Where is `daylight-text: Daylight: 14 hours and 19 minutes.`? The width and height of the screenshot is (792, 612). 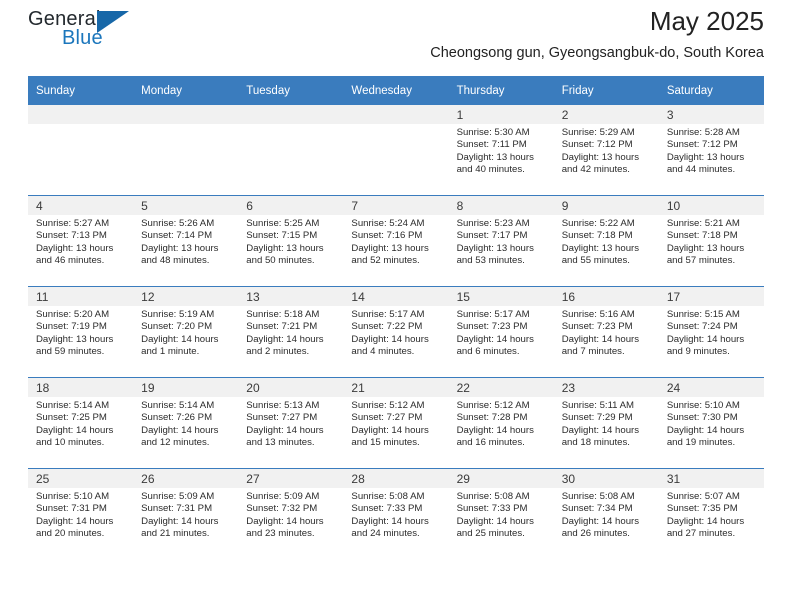
daylight-text: Daylight: 14 hours and 19 minutes. is located at coordinates (705, 436).